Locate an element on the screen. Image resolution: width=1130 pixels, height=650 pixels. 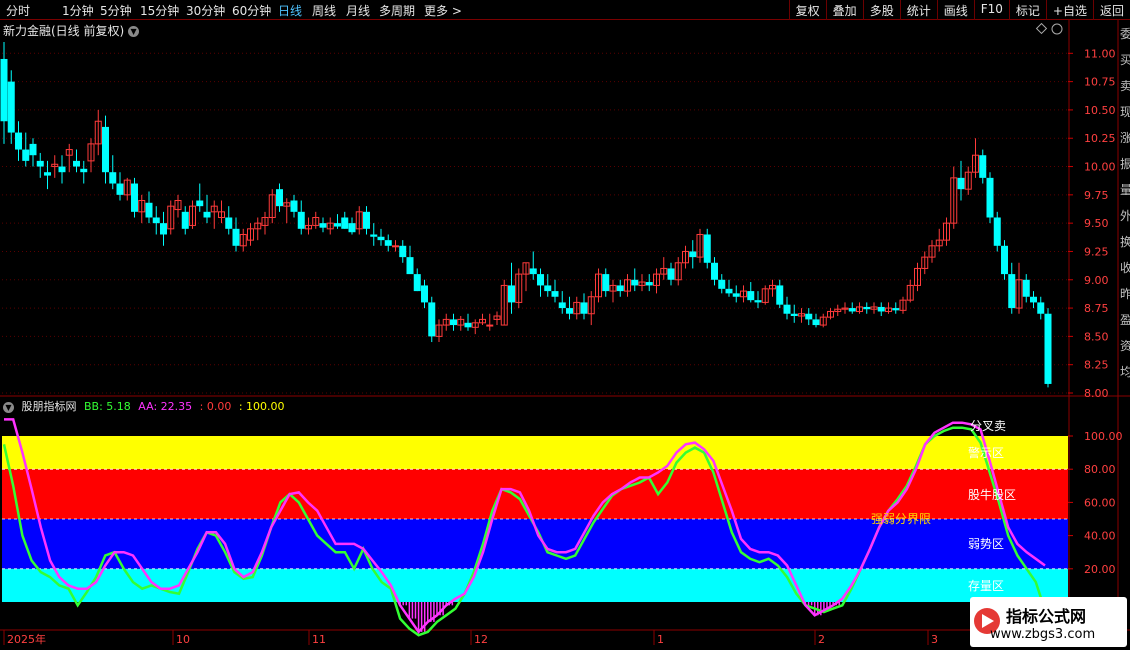
fuquan-button: 复权 is located at coordinates (807, 10).